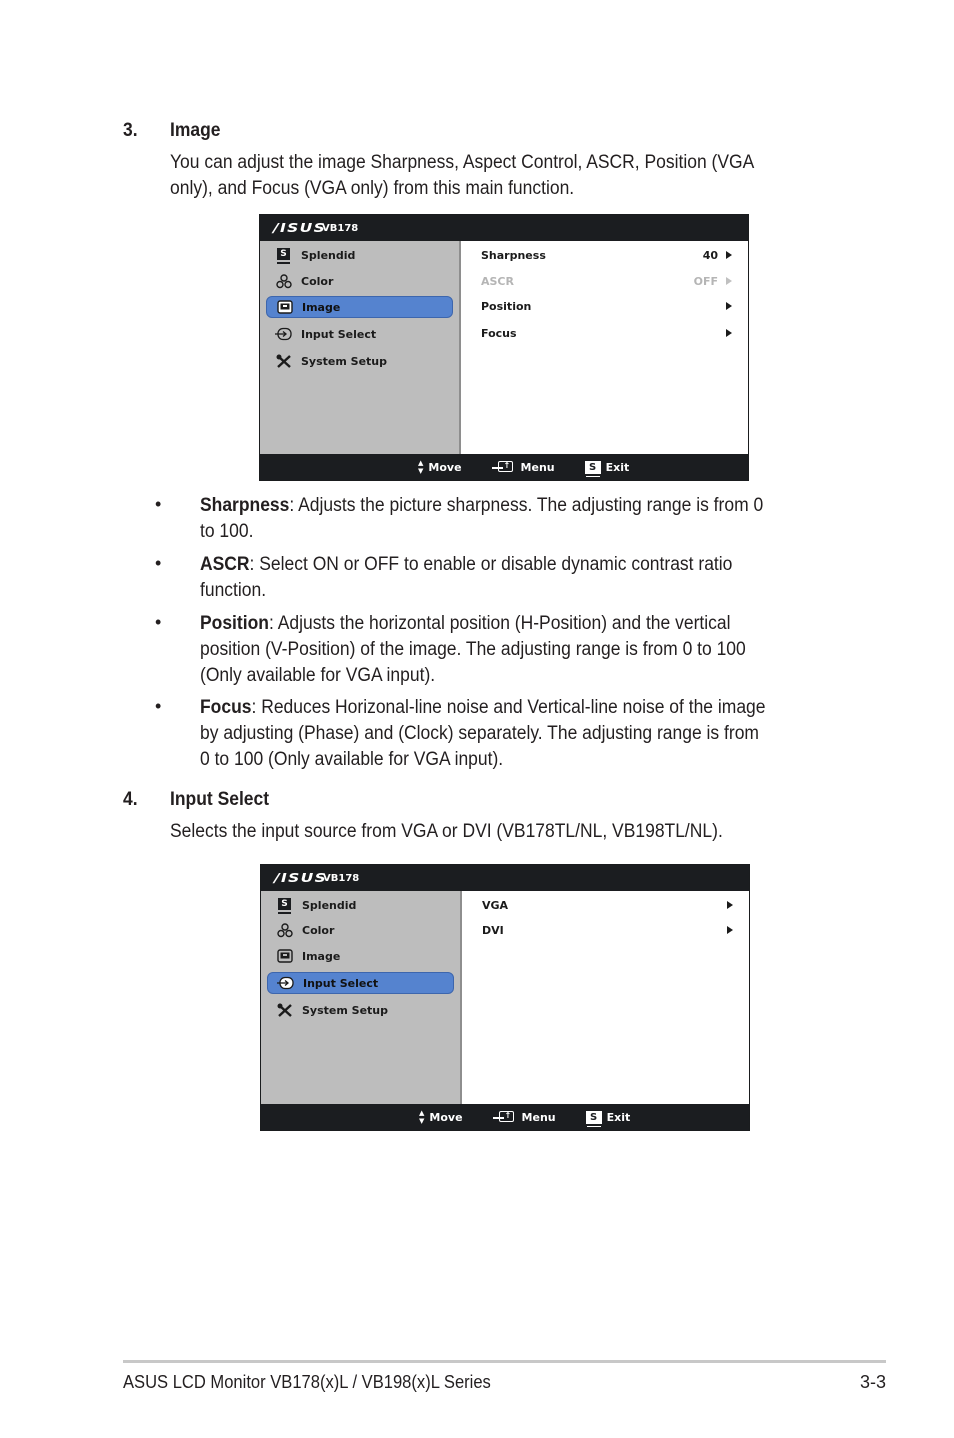  Describe the element at coordinates (300, 228) in the screenshot. I see `asus-logo: /ISUS` at that location.